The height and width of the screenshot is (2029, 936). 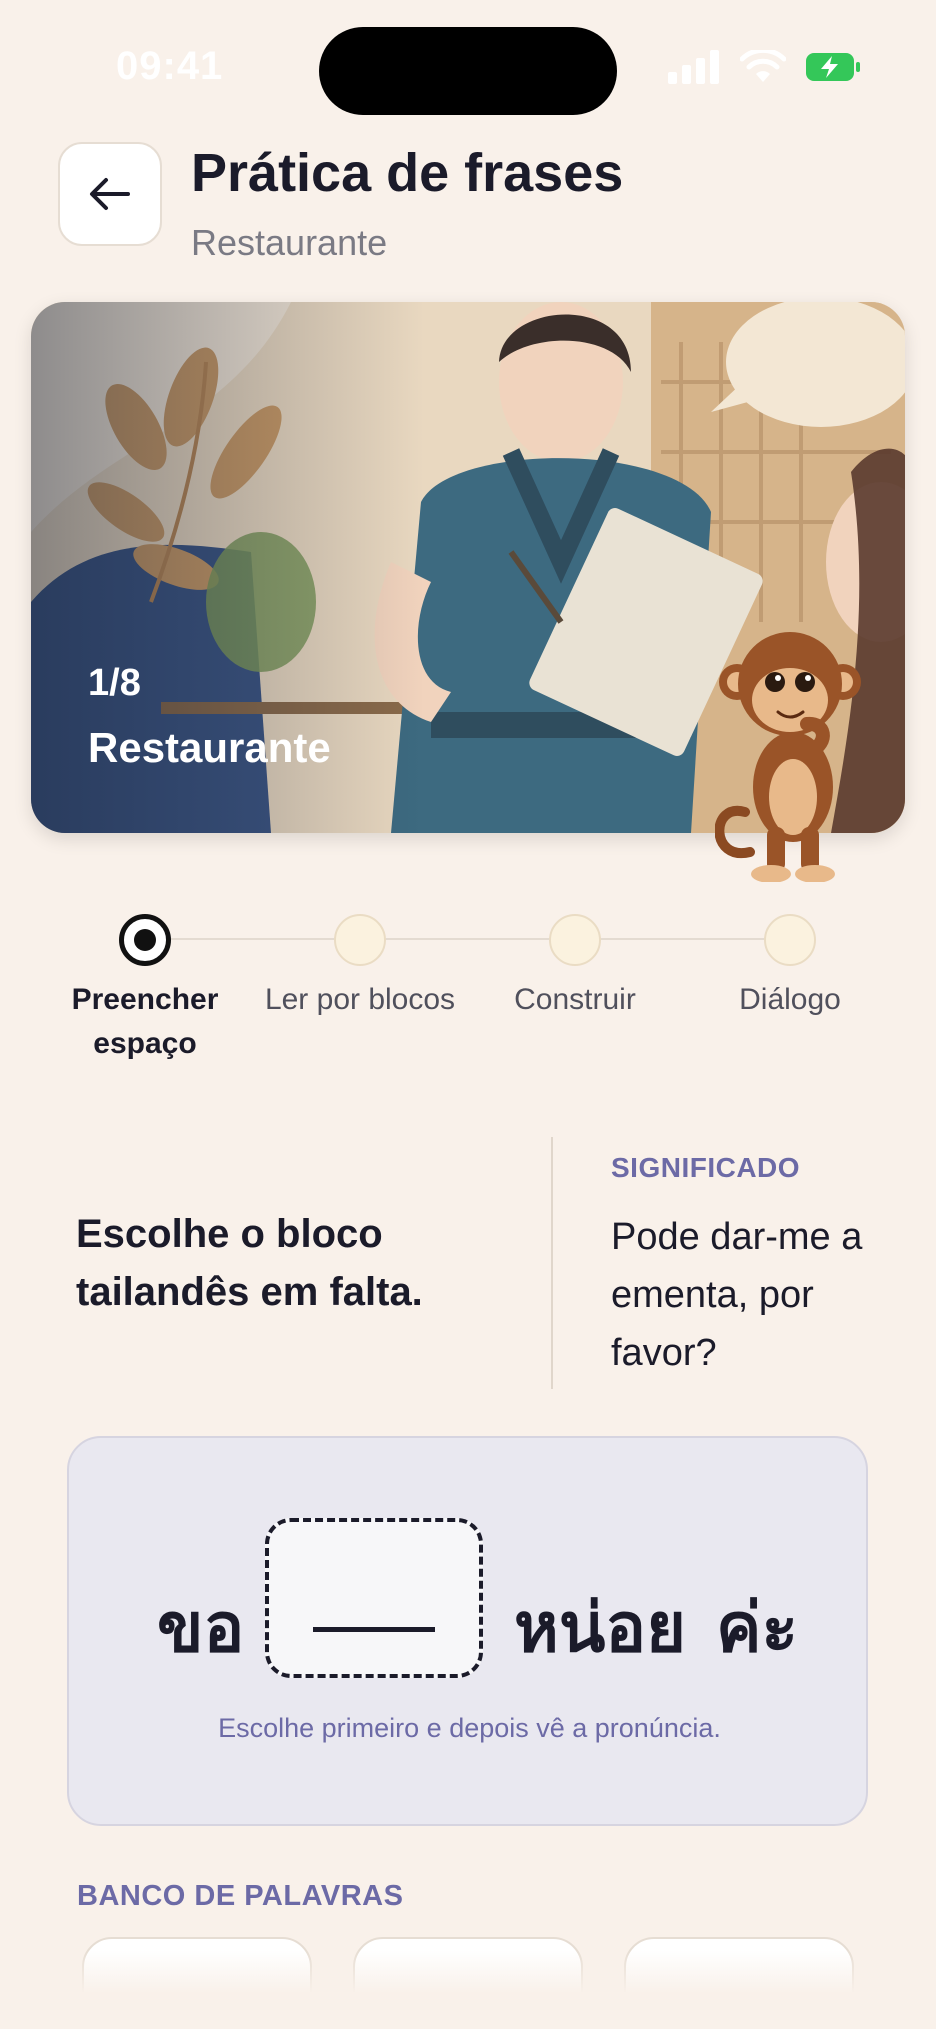 What do you see at coordinates (833, 67) in the screenshot?
I see `battery-charging-icon` at bounding box center [833, 67].